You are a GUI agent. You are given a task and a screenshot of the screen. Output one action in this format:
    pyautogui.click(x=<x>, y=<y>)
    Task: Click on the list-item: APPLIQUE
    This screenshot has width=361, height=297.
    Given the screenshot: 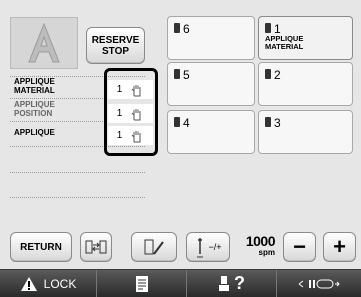 What is the action you would take?
    pyautogui.click(x=34, y=133)
    